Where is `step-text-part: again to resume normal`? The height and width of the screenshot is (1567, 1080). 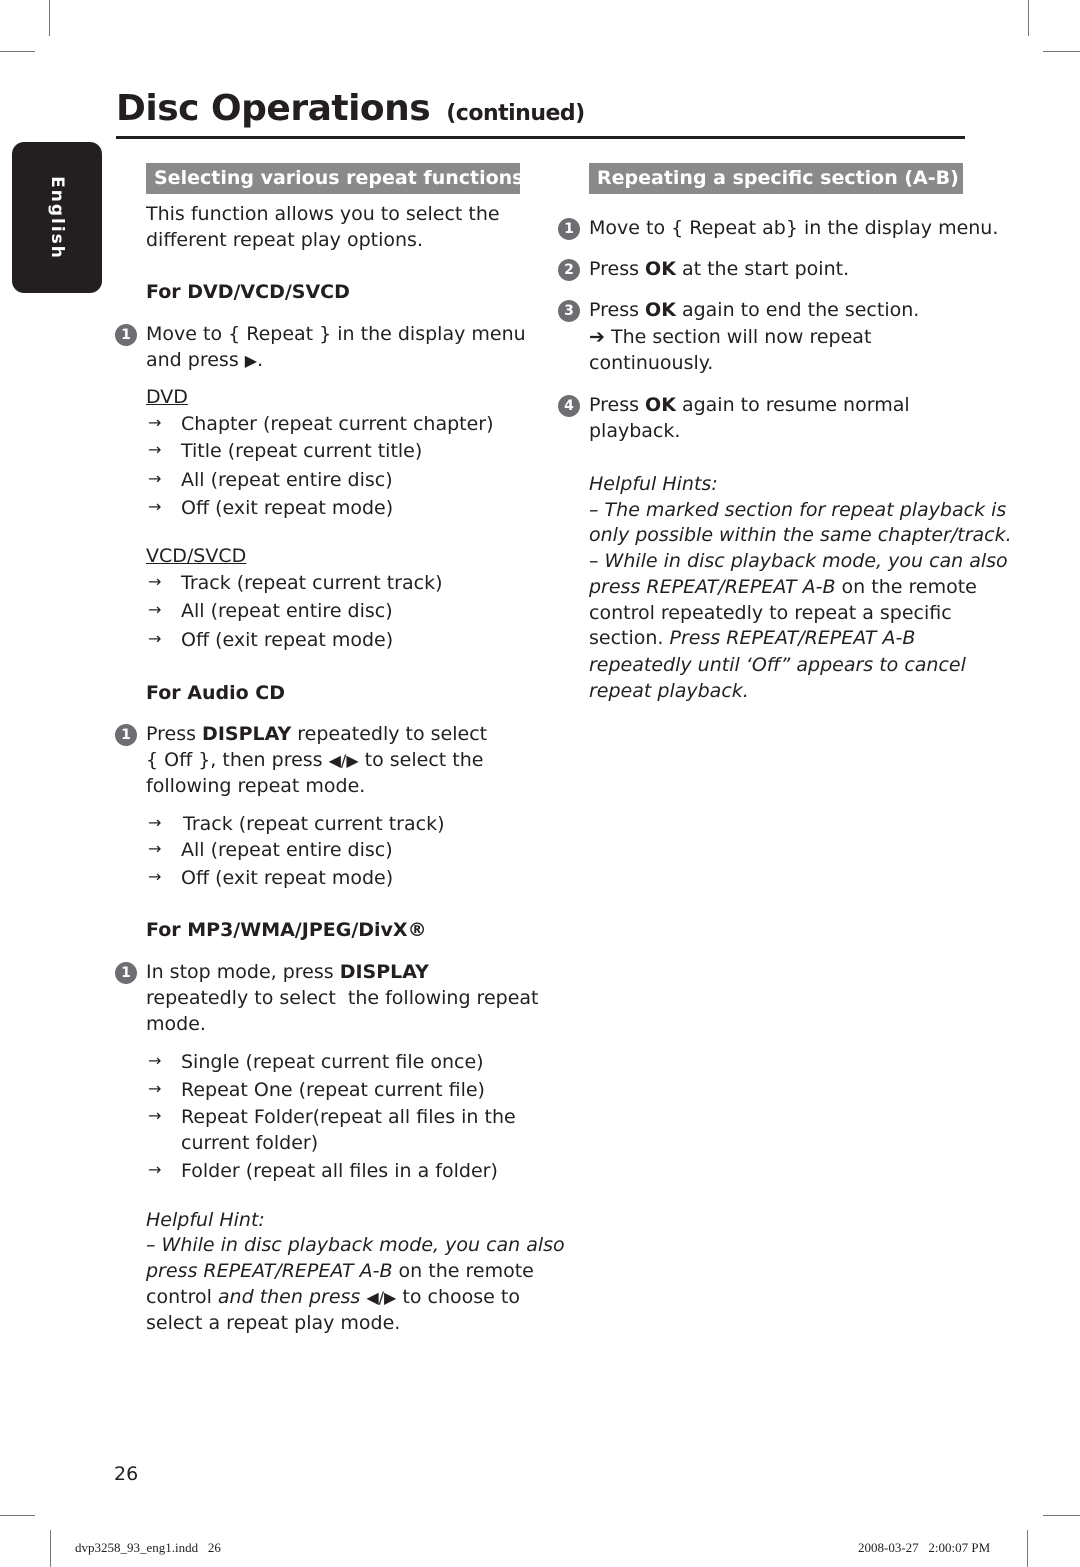 step-text-part: again to resume normal is located at coordinates (792, 405).